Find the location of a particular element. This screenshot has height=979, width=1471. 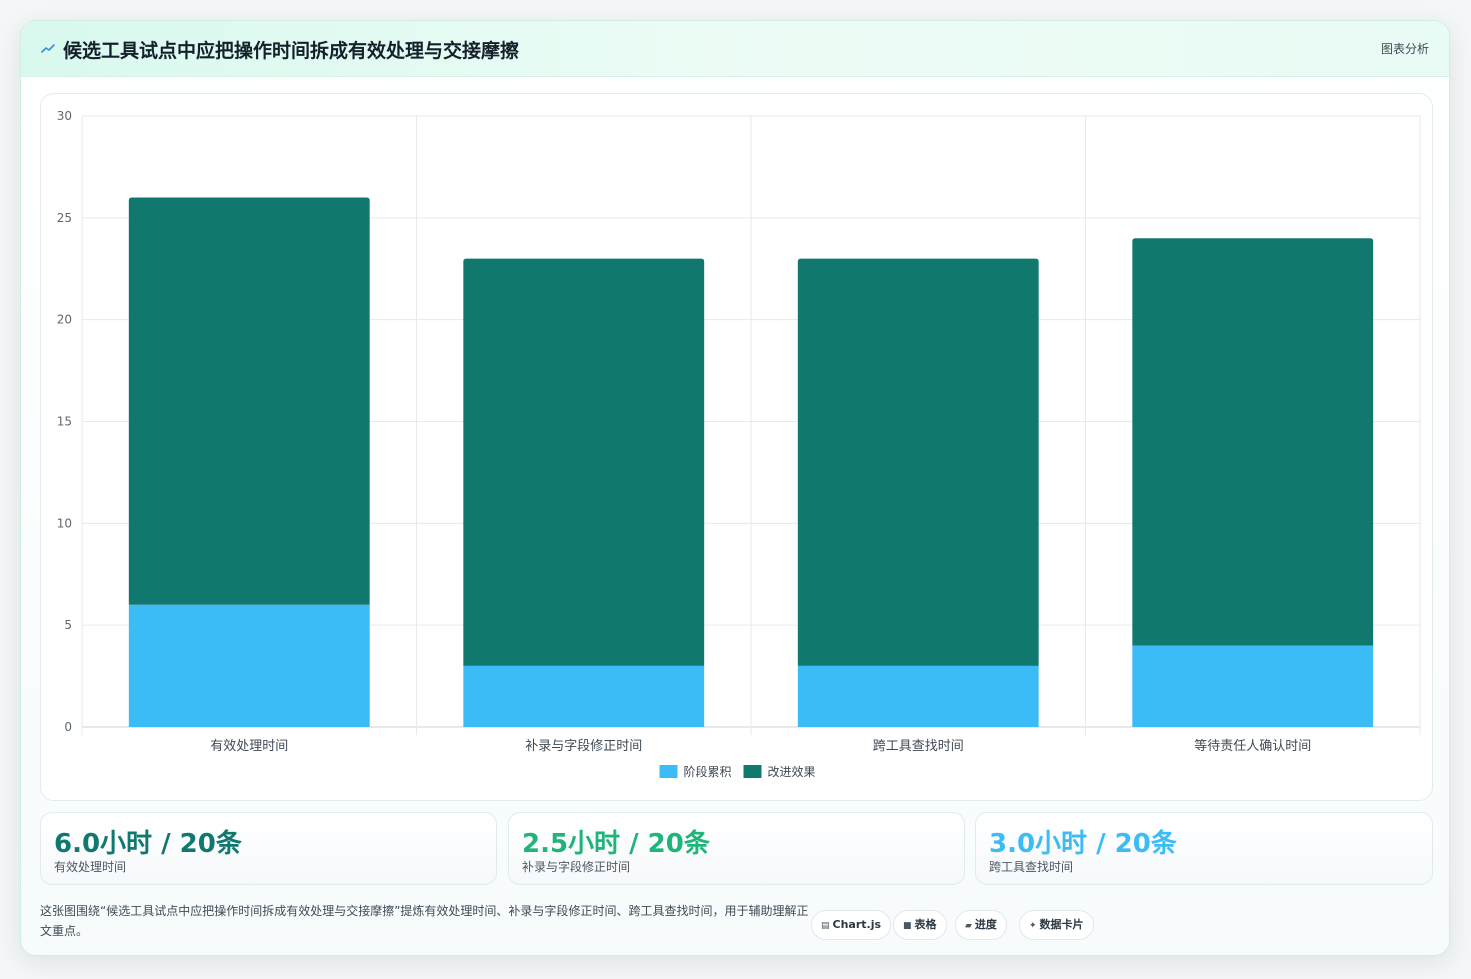

stat-value: 6.0小时 / 20条 is located at coordinates (148, 844).